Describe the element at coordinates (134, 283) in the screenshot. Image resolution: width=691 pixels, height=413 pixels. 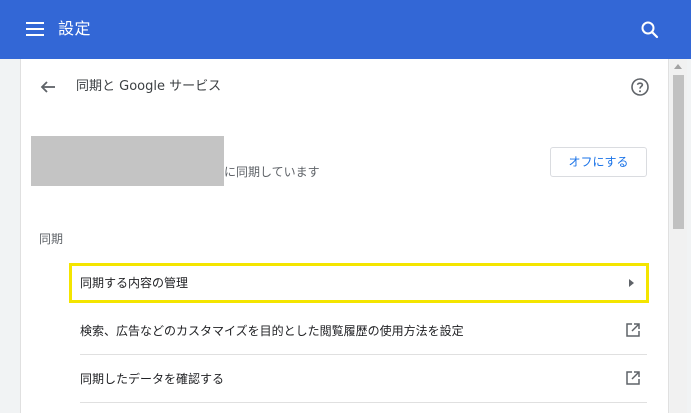
I see `manage-sync-label: 同期する内容の管理` at that location.